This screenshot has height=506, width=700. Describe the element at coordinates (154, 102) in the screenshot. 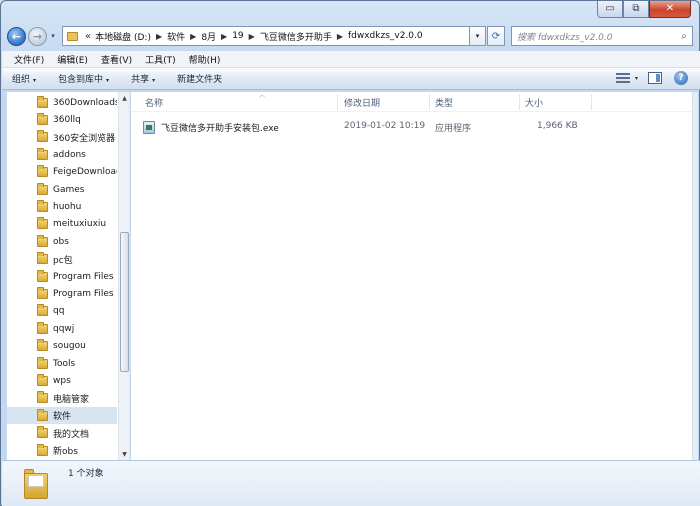

I see `column-header-name: 名称` at that location.